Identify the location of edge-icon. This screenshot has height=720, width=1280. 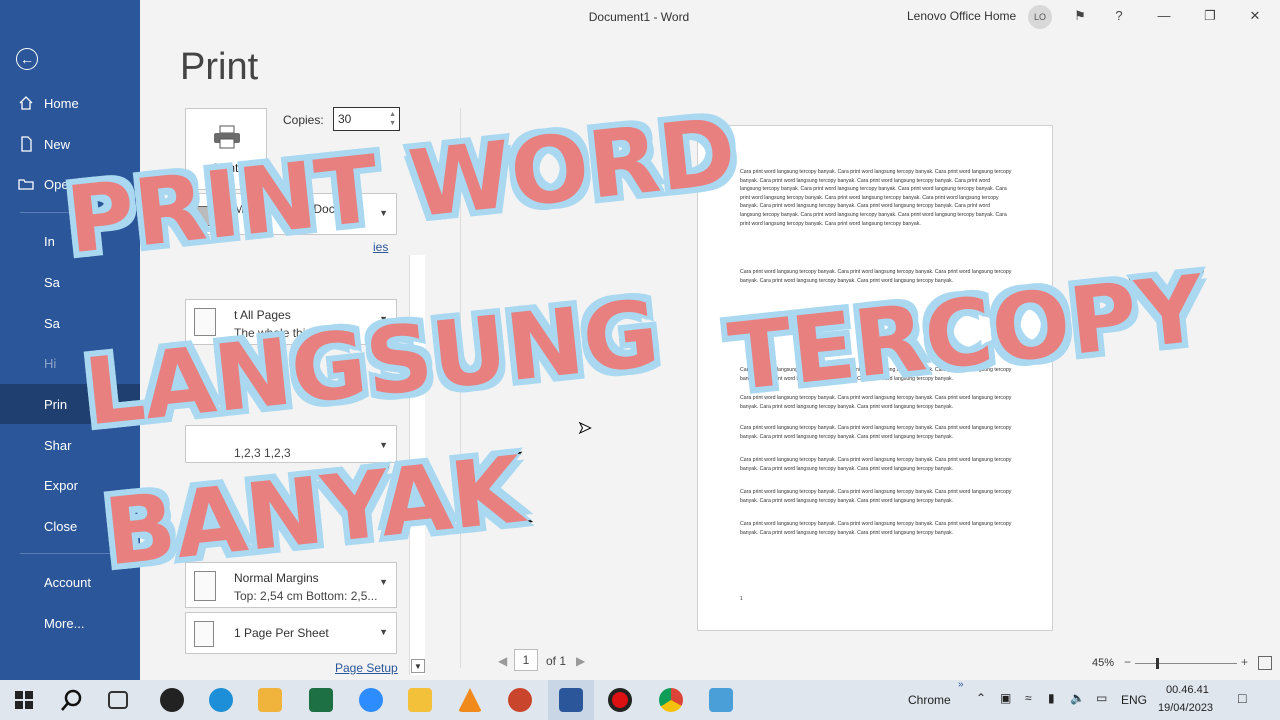
(221, 700).